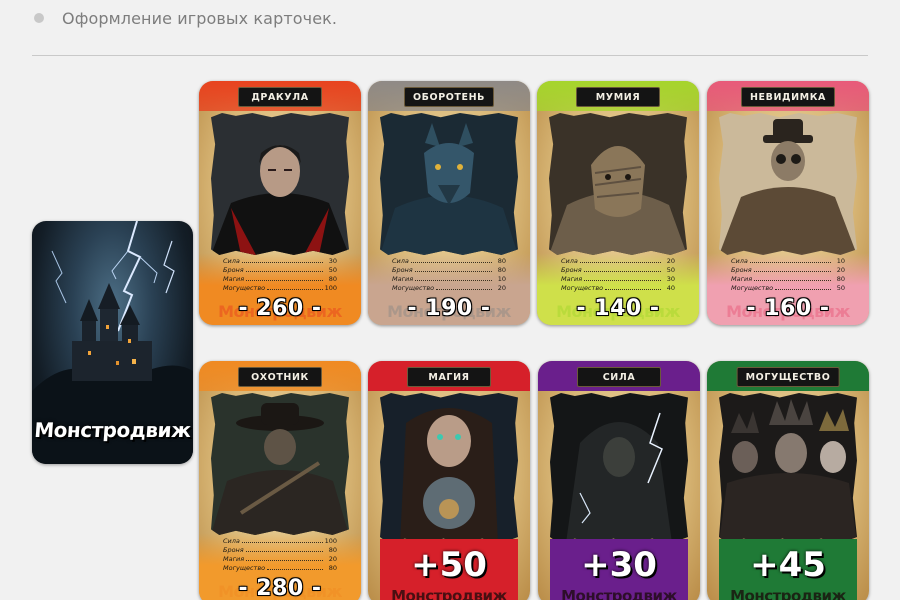  I want to click on three-kings-portrait, so click(788, 468).